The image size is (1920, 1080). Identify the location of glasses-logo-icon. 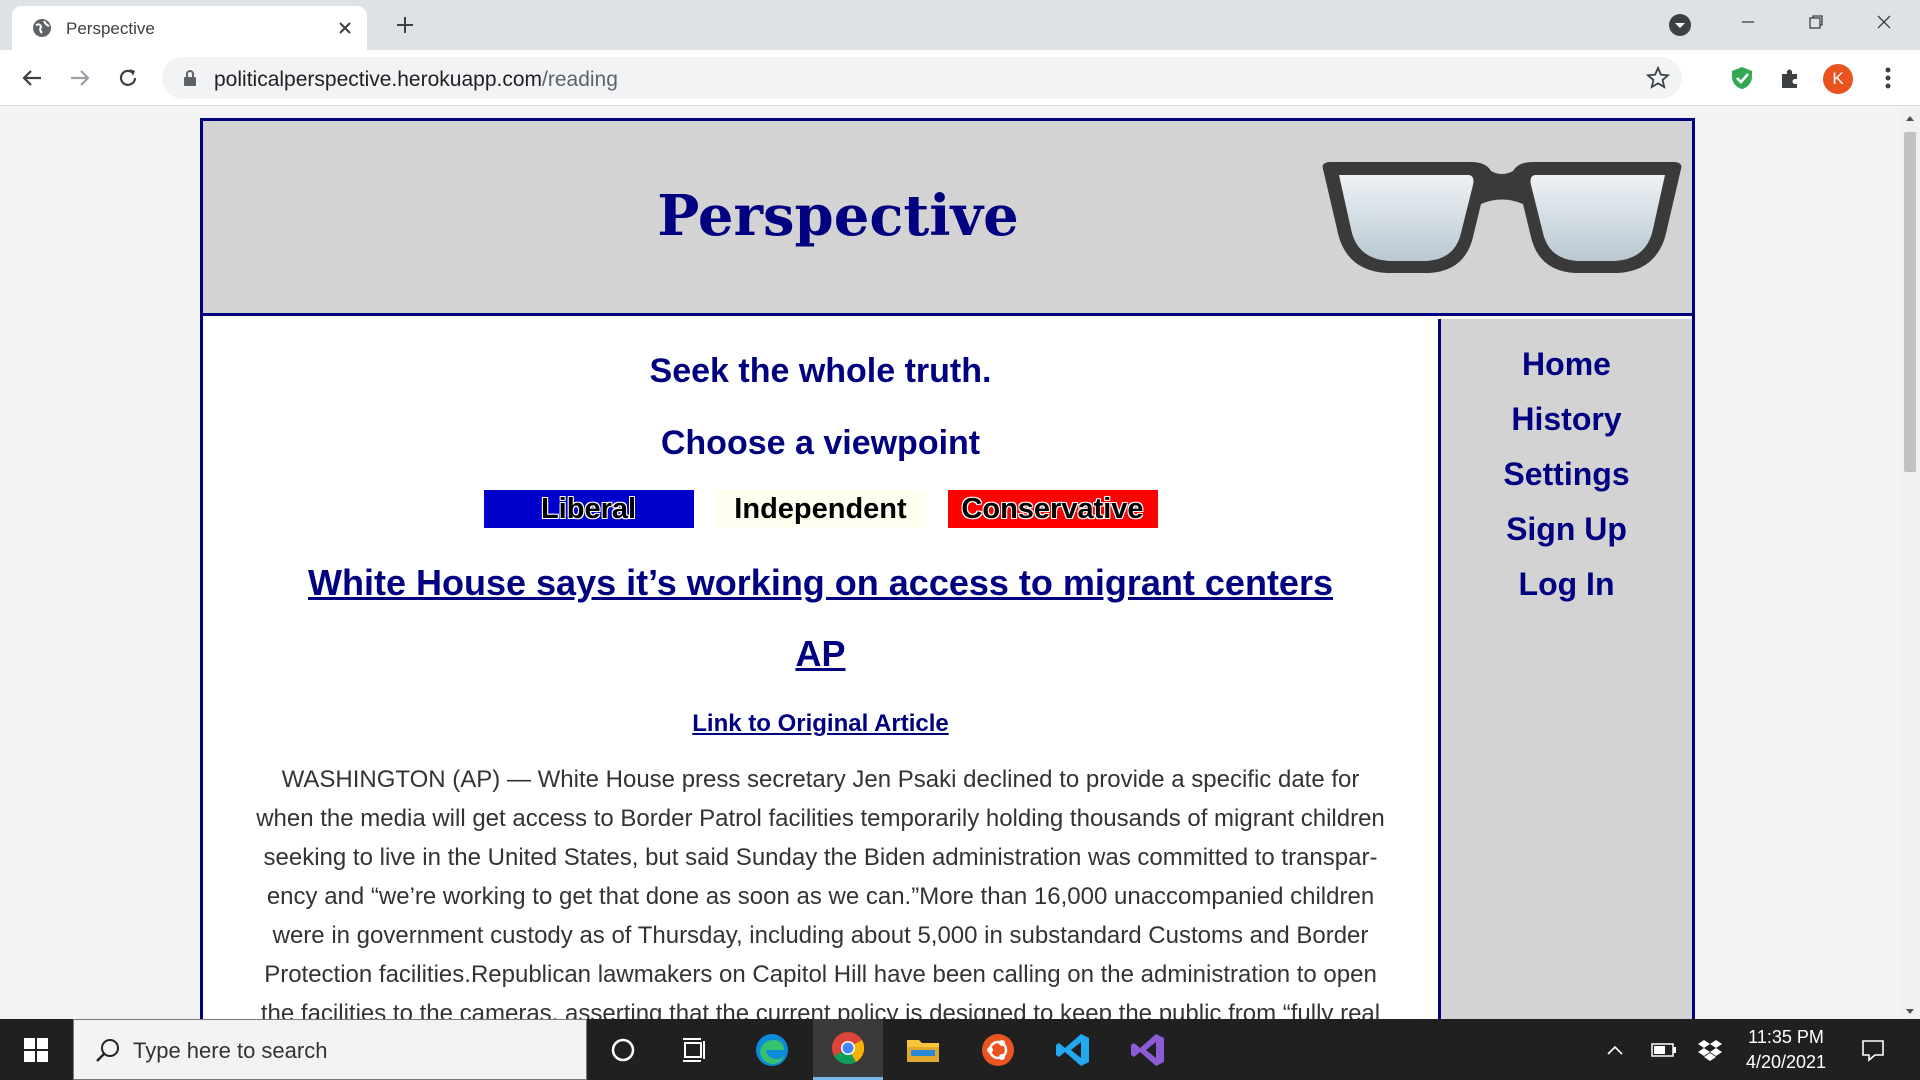
(1502, 218).